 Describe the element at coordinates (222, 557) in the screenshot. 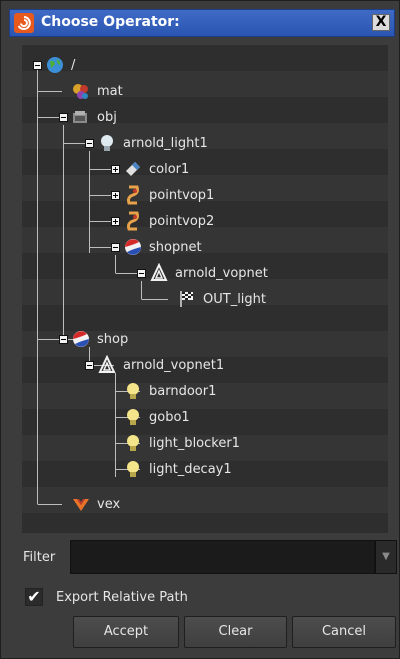

I see `filter-input` at that location.